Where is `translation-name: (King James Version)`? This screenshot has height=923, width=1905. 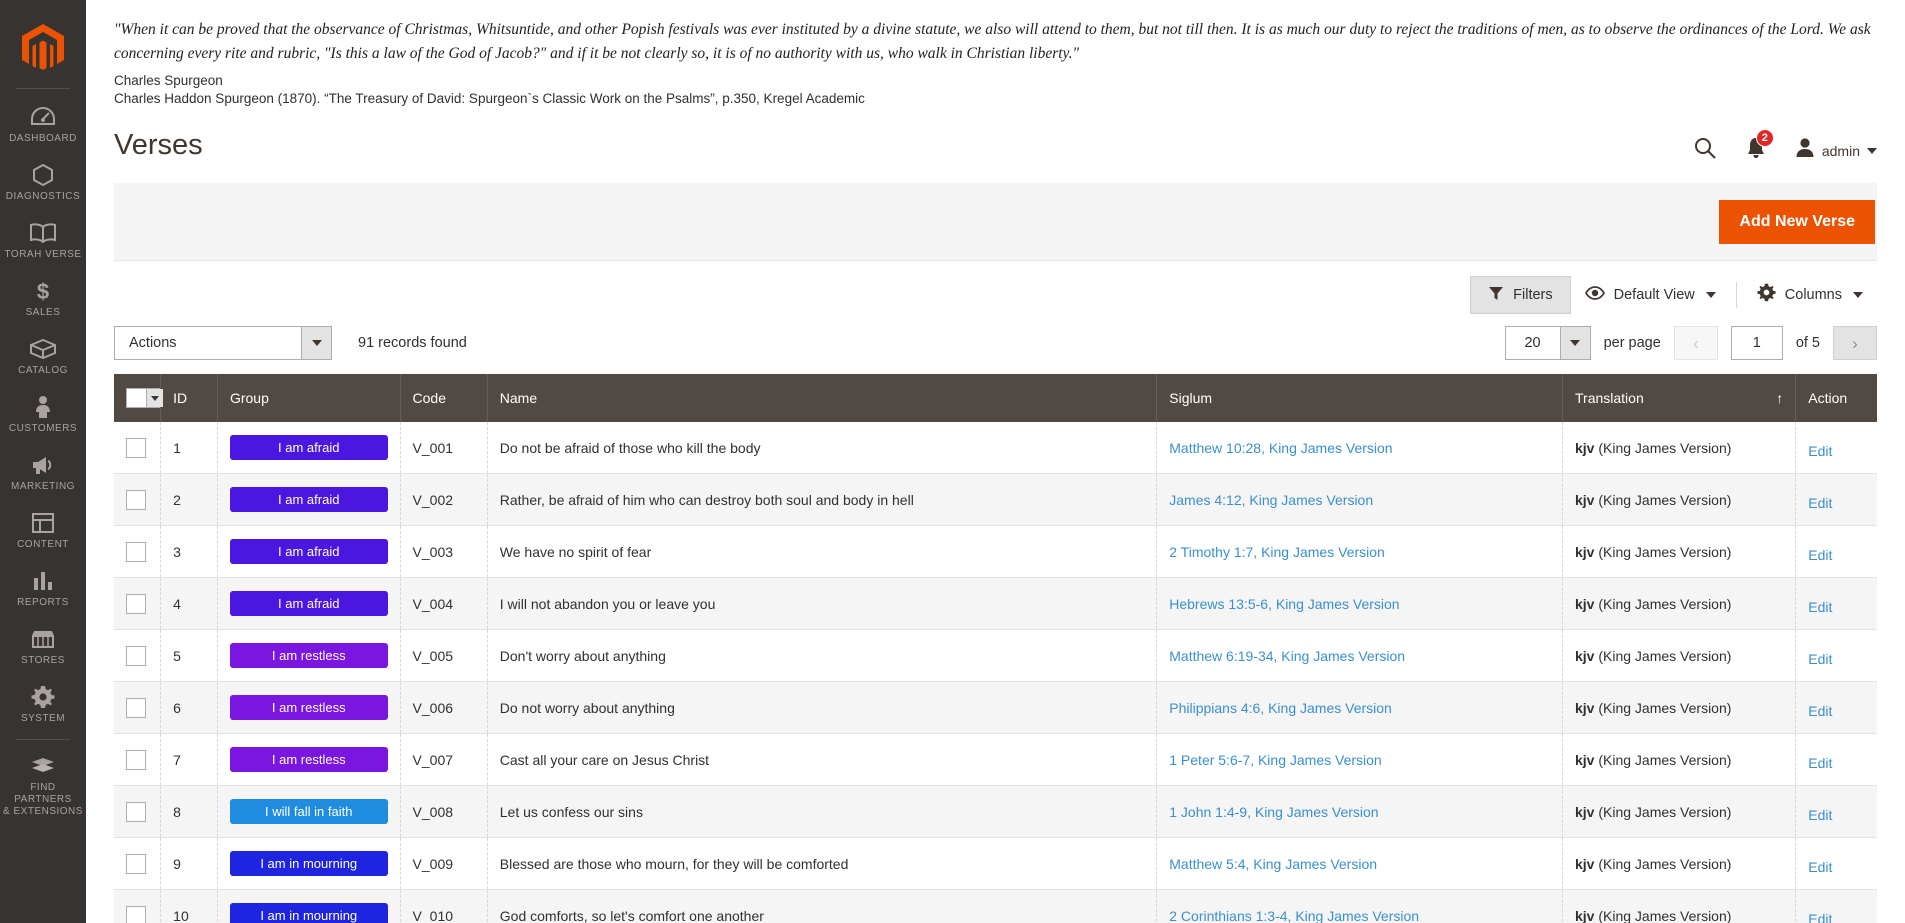
translation-name: (King James Version) is located at coordinates (1663, 707).